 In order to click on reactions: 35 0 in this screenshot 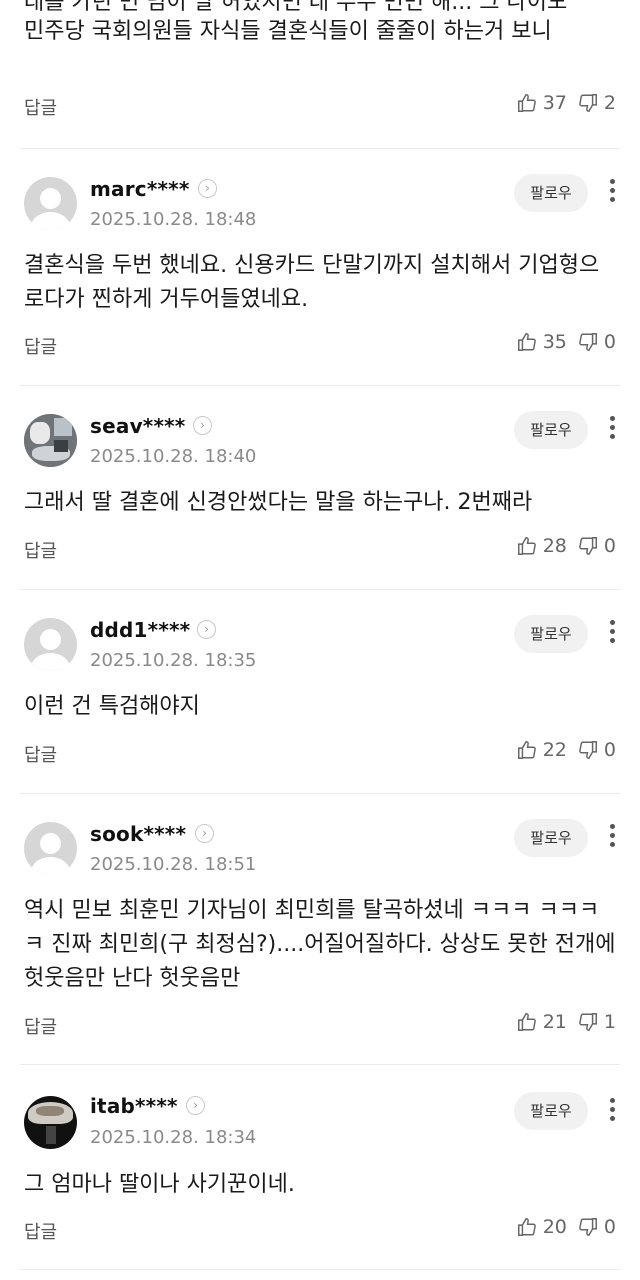, I will do `click(566, 342)`.